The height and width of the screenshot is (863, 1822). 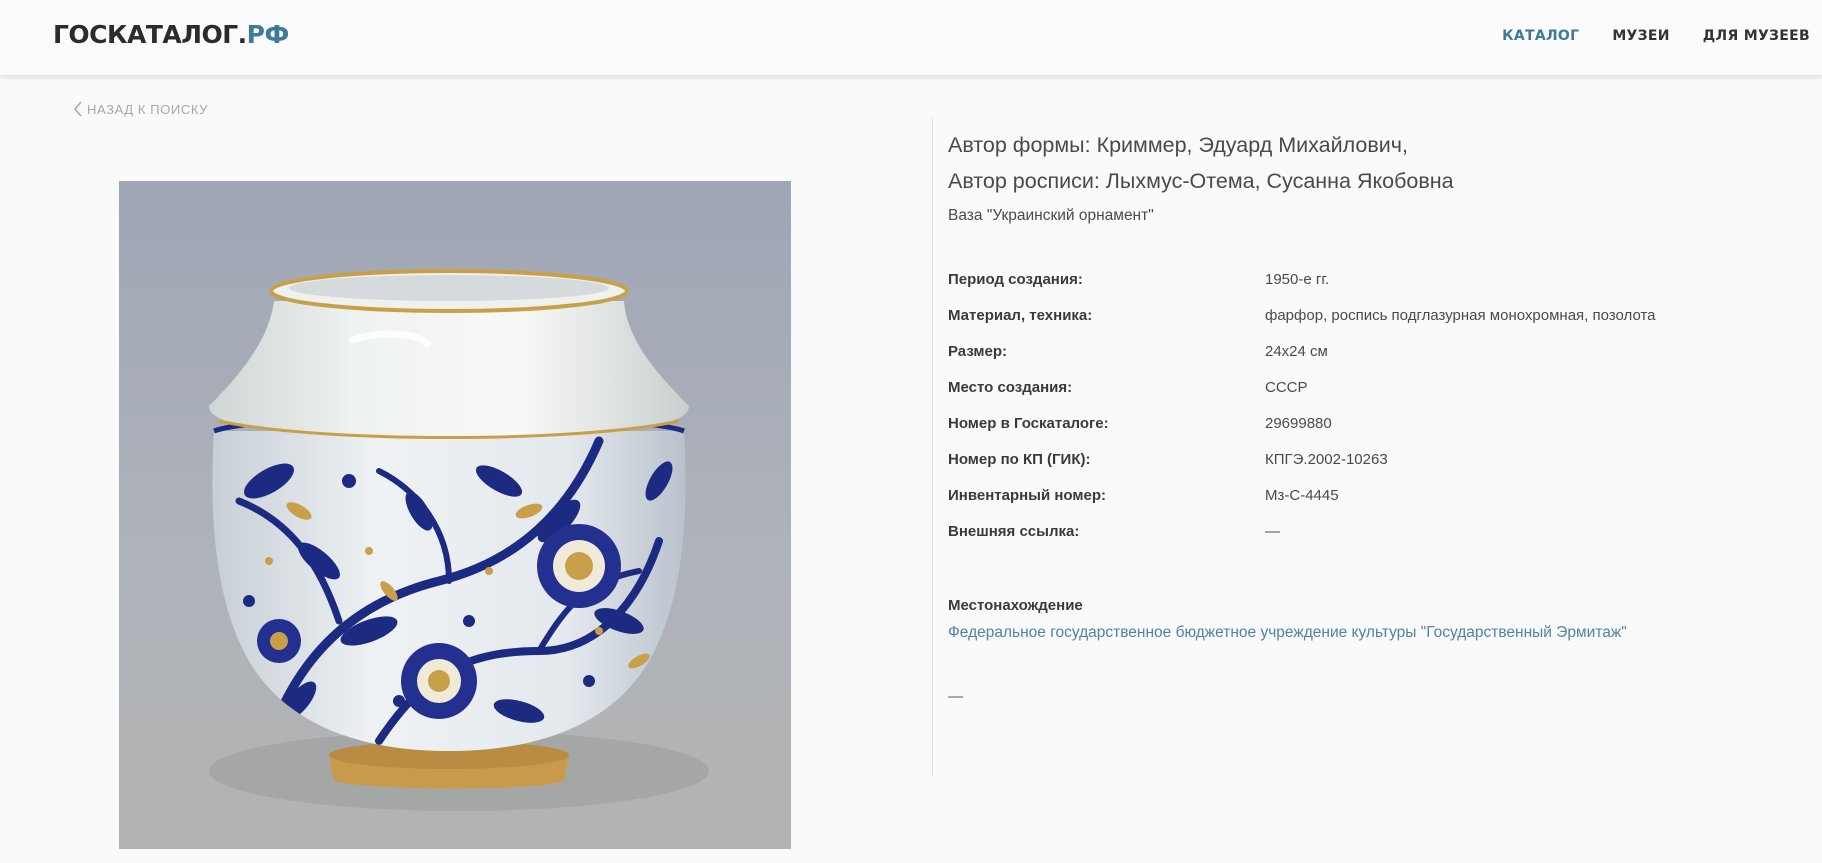 I want to click on attr-label: Номер по КП (ГИК):, so click(x=1019, y=459).